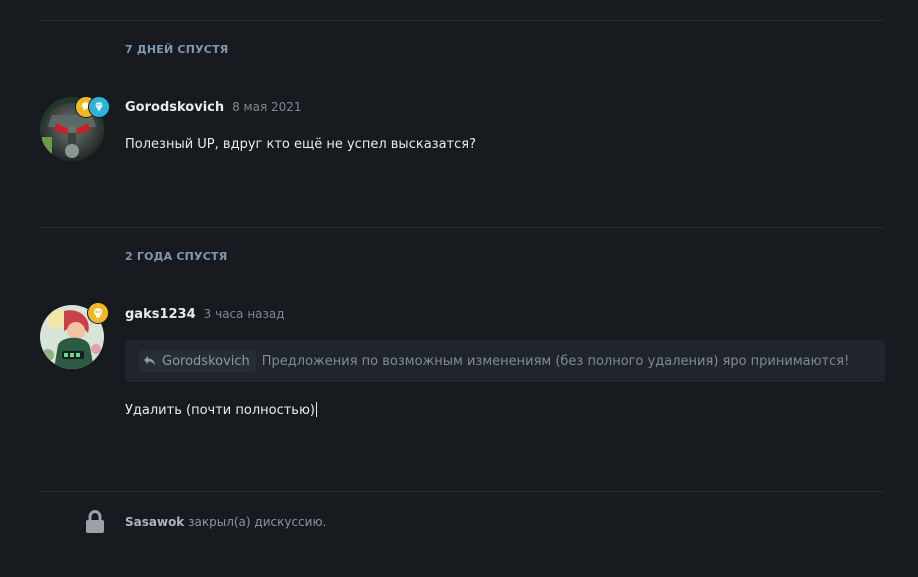 This screenshot has width=918, height=577. I want to click on closed-notice-text: закрыл(а) дискуссию., so click(257, 522).